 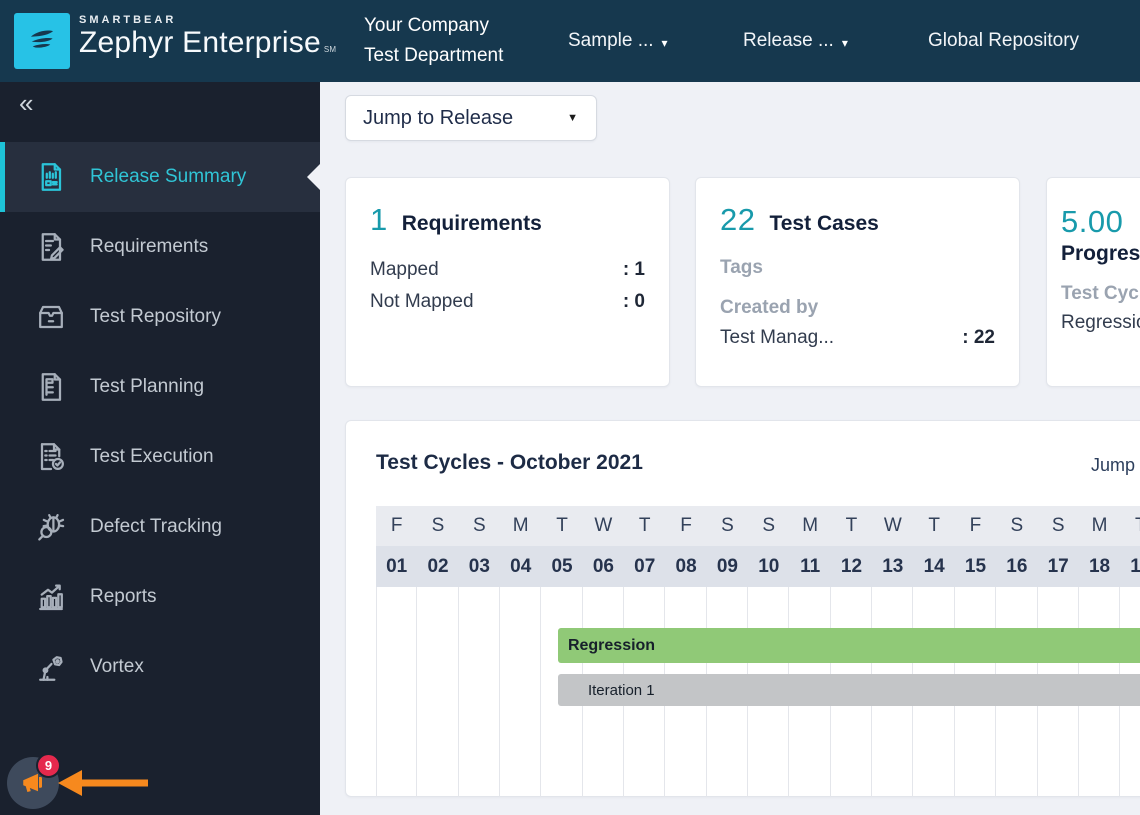 I want to click on sidebar-item-test-planning: Test Planning, so click(x=160, y=387).